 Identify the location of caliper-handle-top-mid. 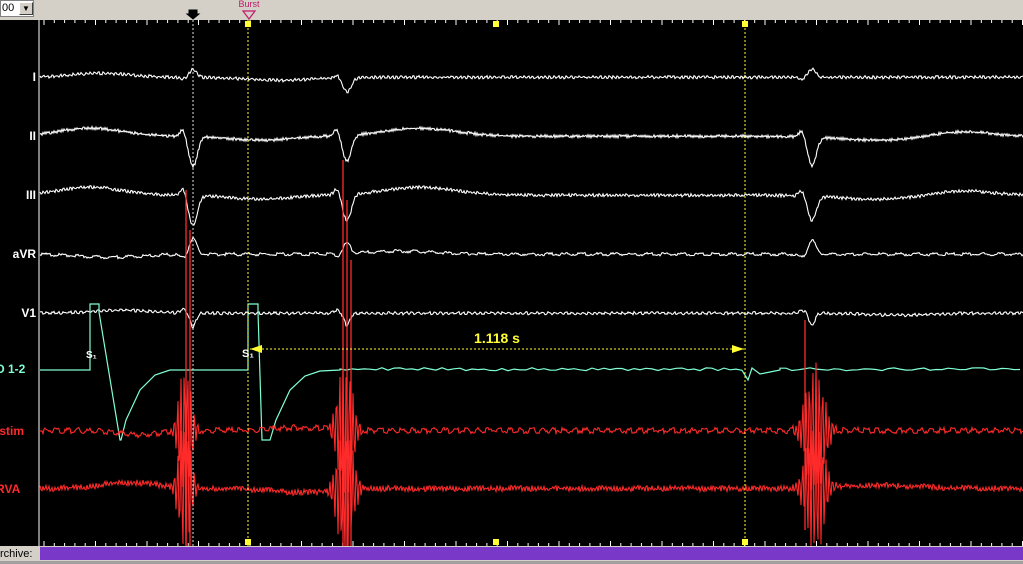
(496, 24).